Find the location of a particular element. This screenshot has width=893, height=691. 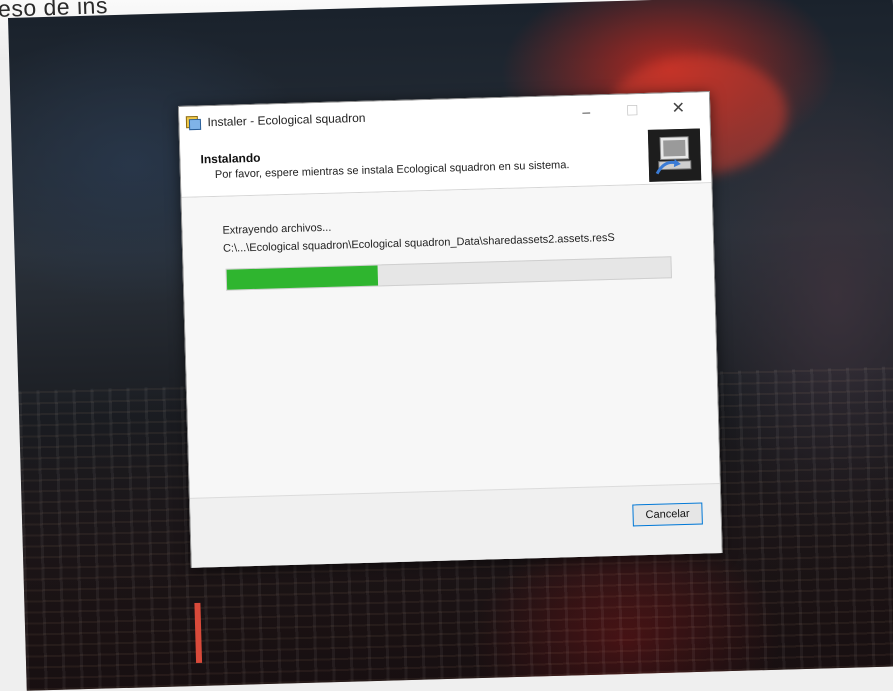

window-title: Instaler - Ecological squadron is located at coordinates (286, 120).